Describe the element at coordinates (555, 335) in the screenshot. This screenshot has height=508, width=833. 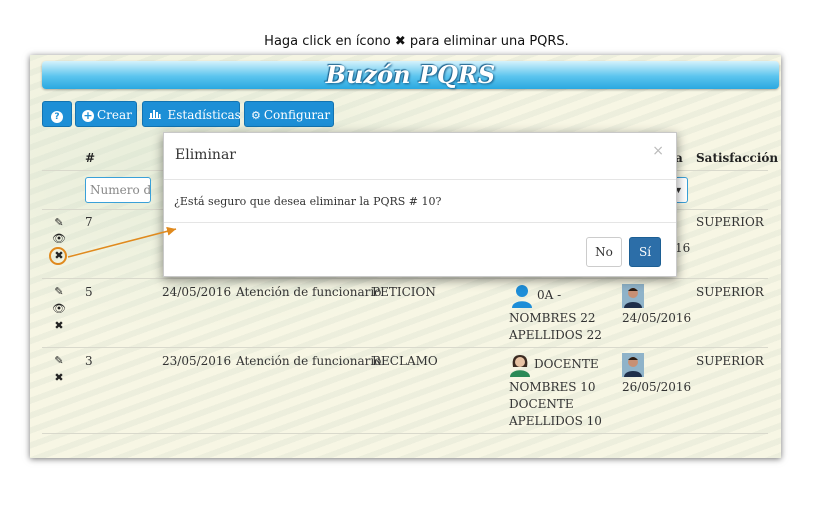
I see `row2-usuario-line3: APELLIDOS 22` at that location.